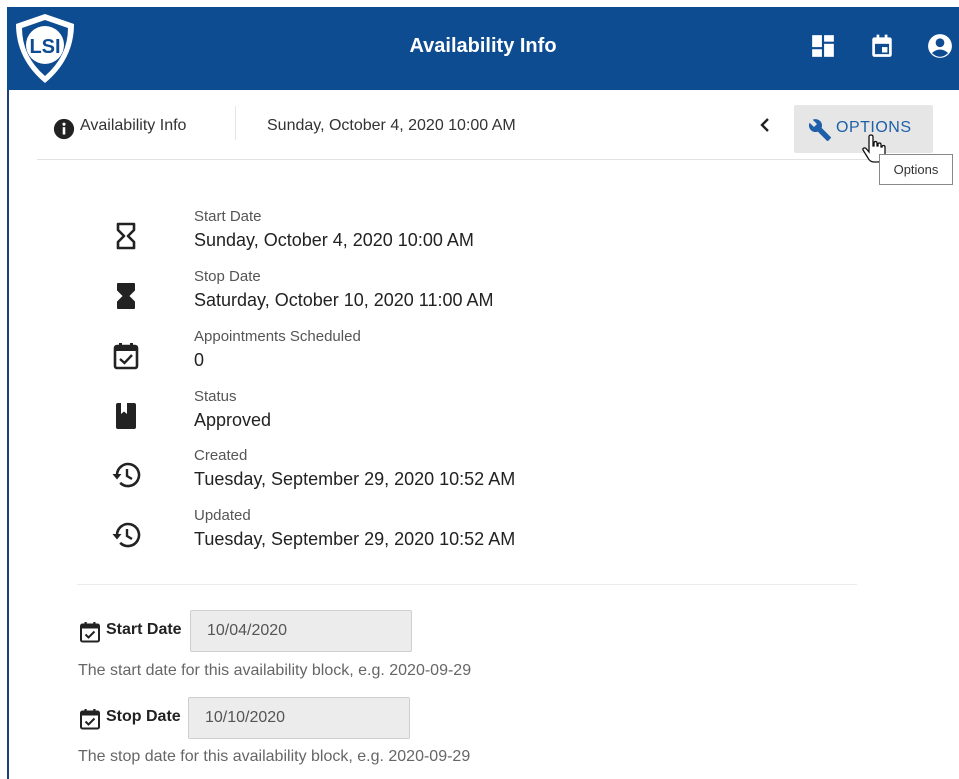 Image resolution: width=959 pixels, height=779 pixels. Describe the element at coordinates (221, 455) in the screenshot. I see `detail-label: Created` at that location.